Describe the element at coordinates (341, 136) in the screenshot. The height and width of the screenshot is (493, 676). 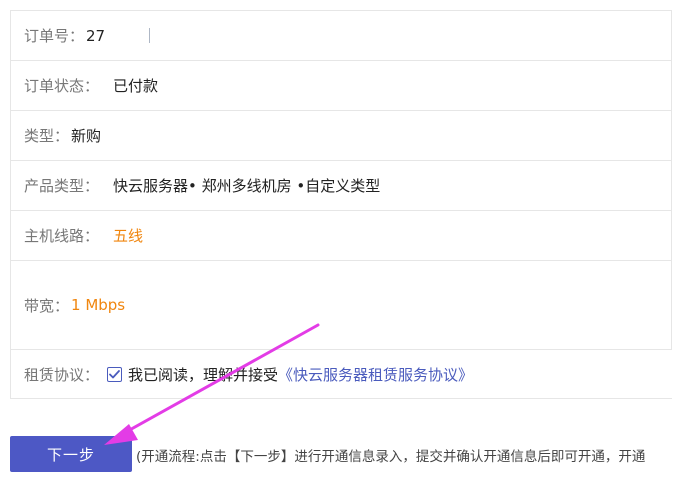
I see `row-type: 类型： 新购` at that location.